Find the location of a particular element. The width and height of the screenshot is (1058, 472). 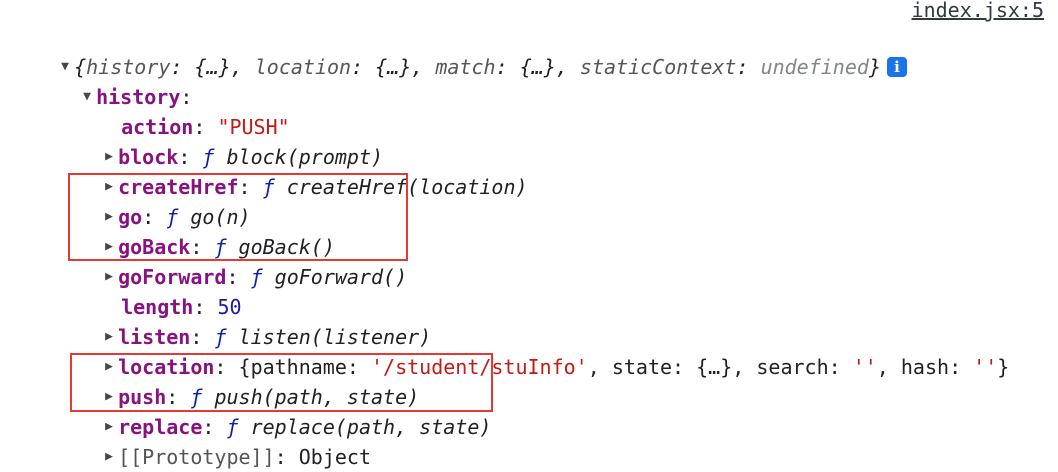

search-key: search is located at coordinates (792, 367).